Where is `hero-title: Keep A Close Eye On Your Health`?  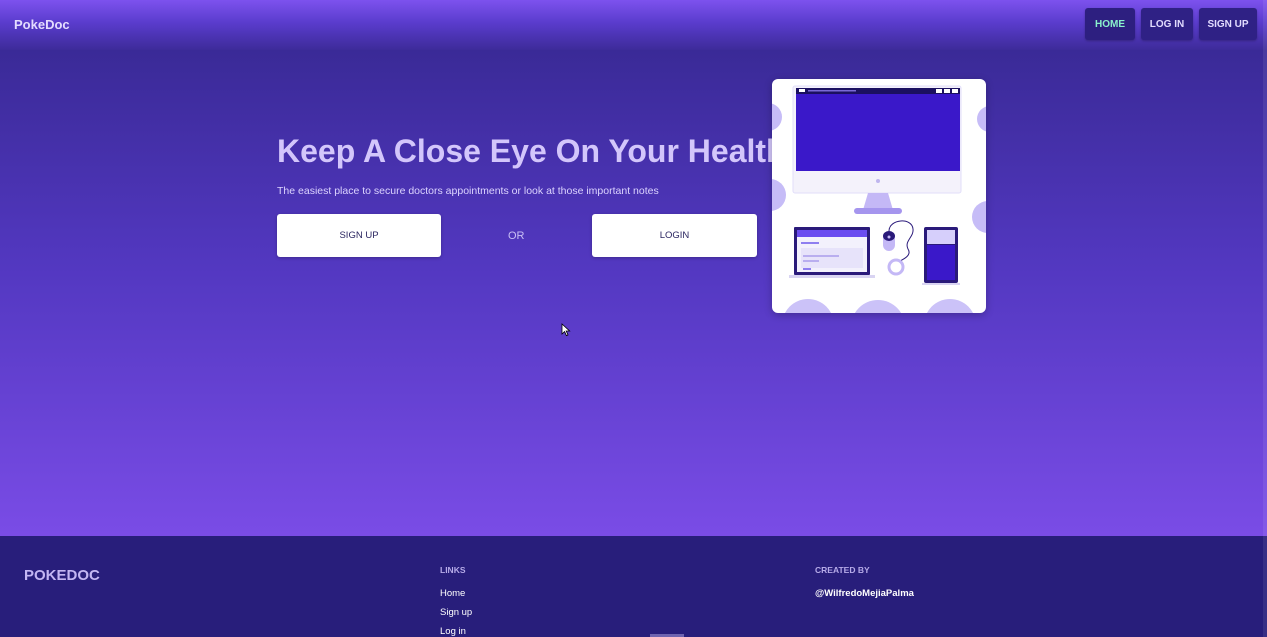
hero-title: Keep A Close Eye On Your Health is located at coordinates (531, 151).